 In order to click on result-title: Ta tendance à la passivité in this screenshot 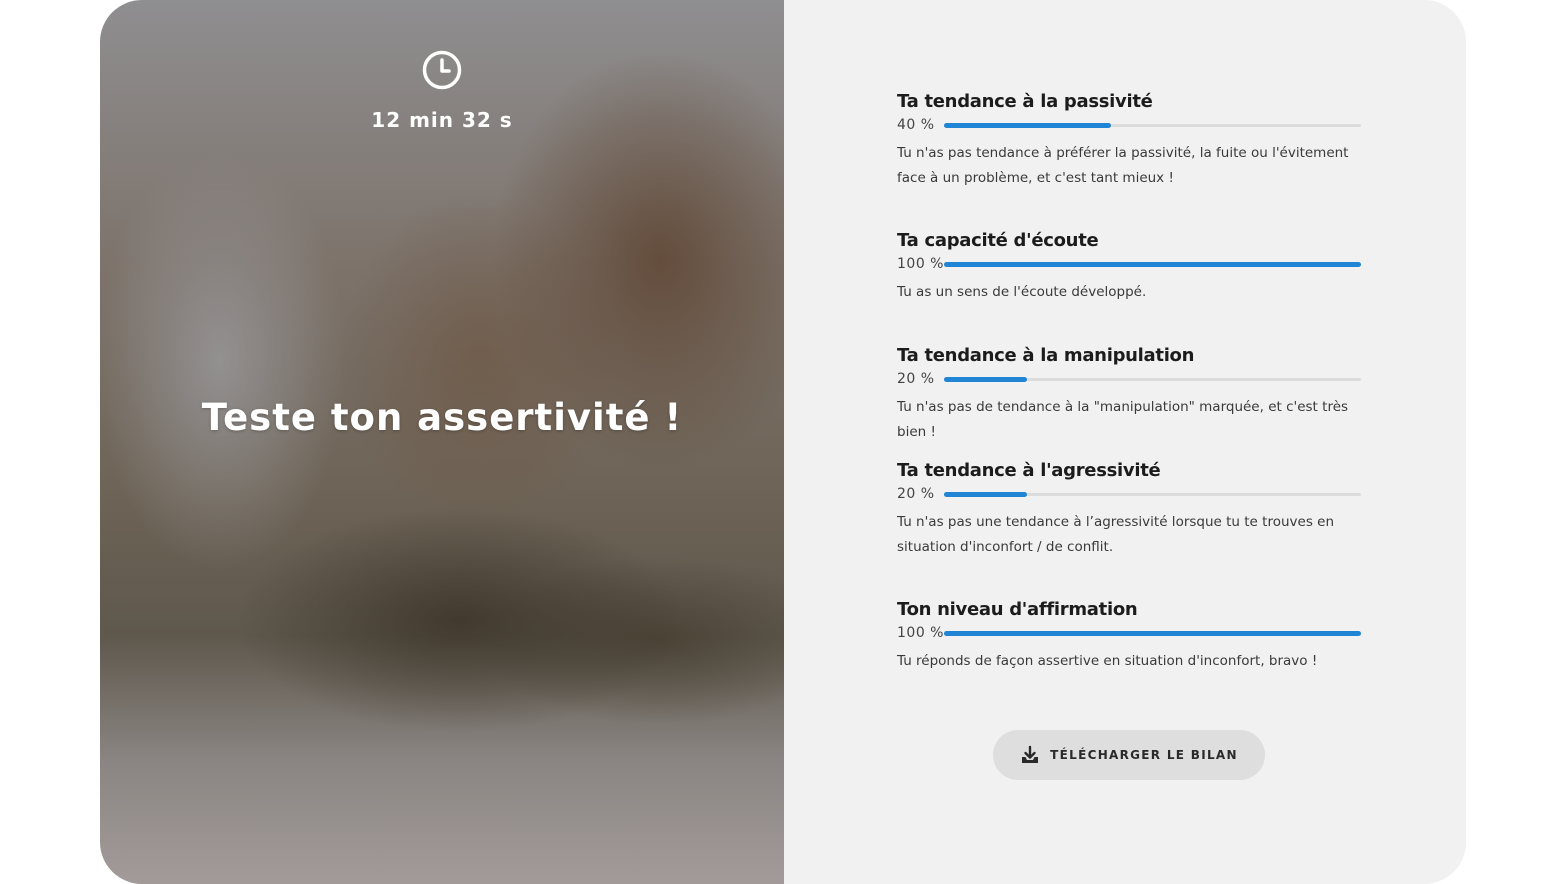, I will do `click(1025, 101)`.